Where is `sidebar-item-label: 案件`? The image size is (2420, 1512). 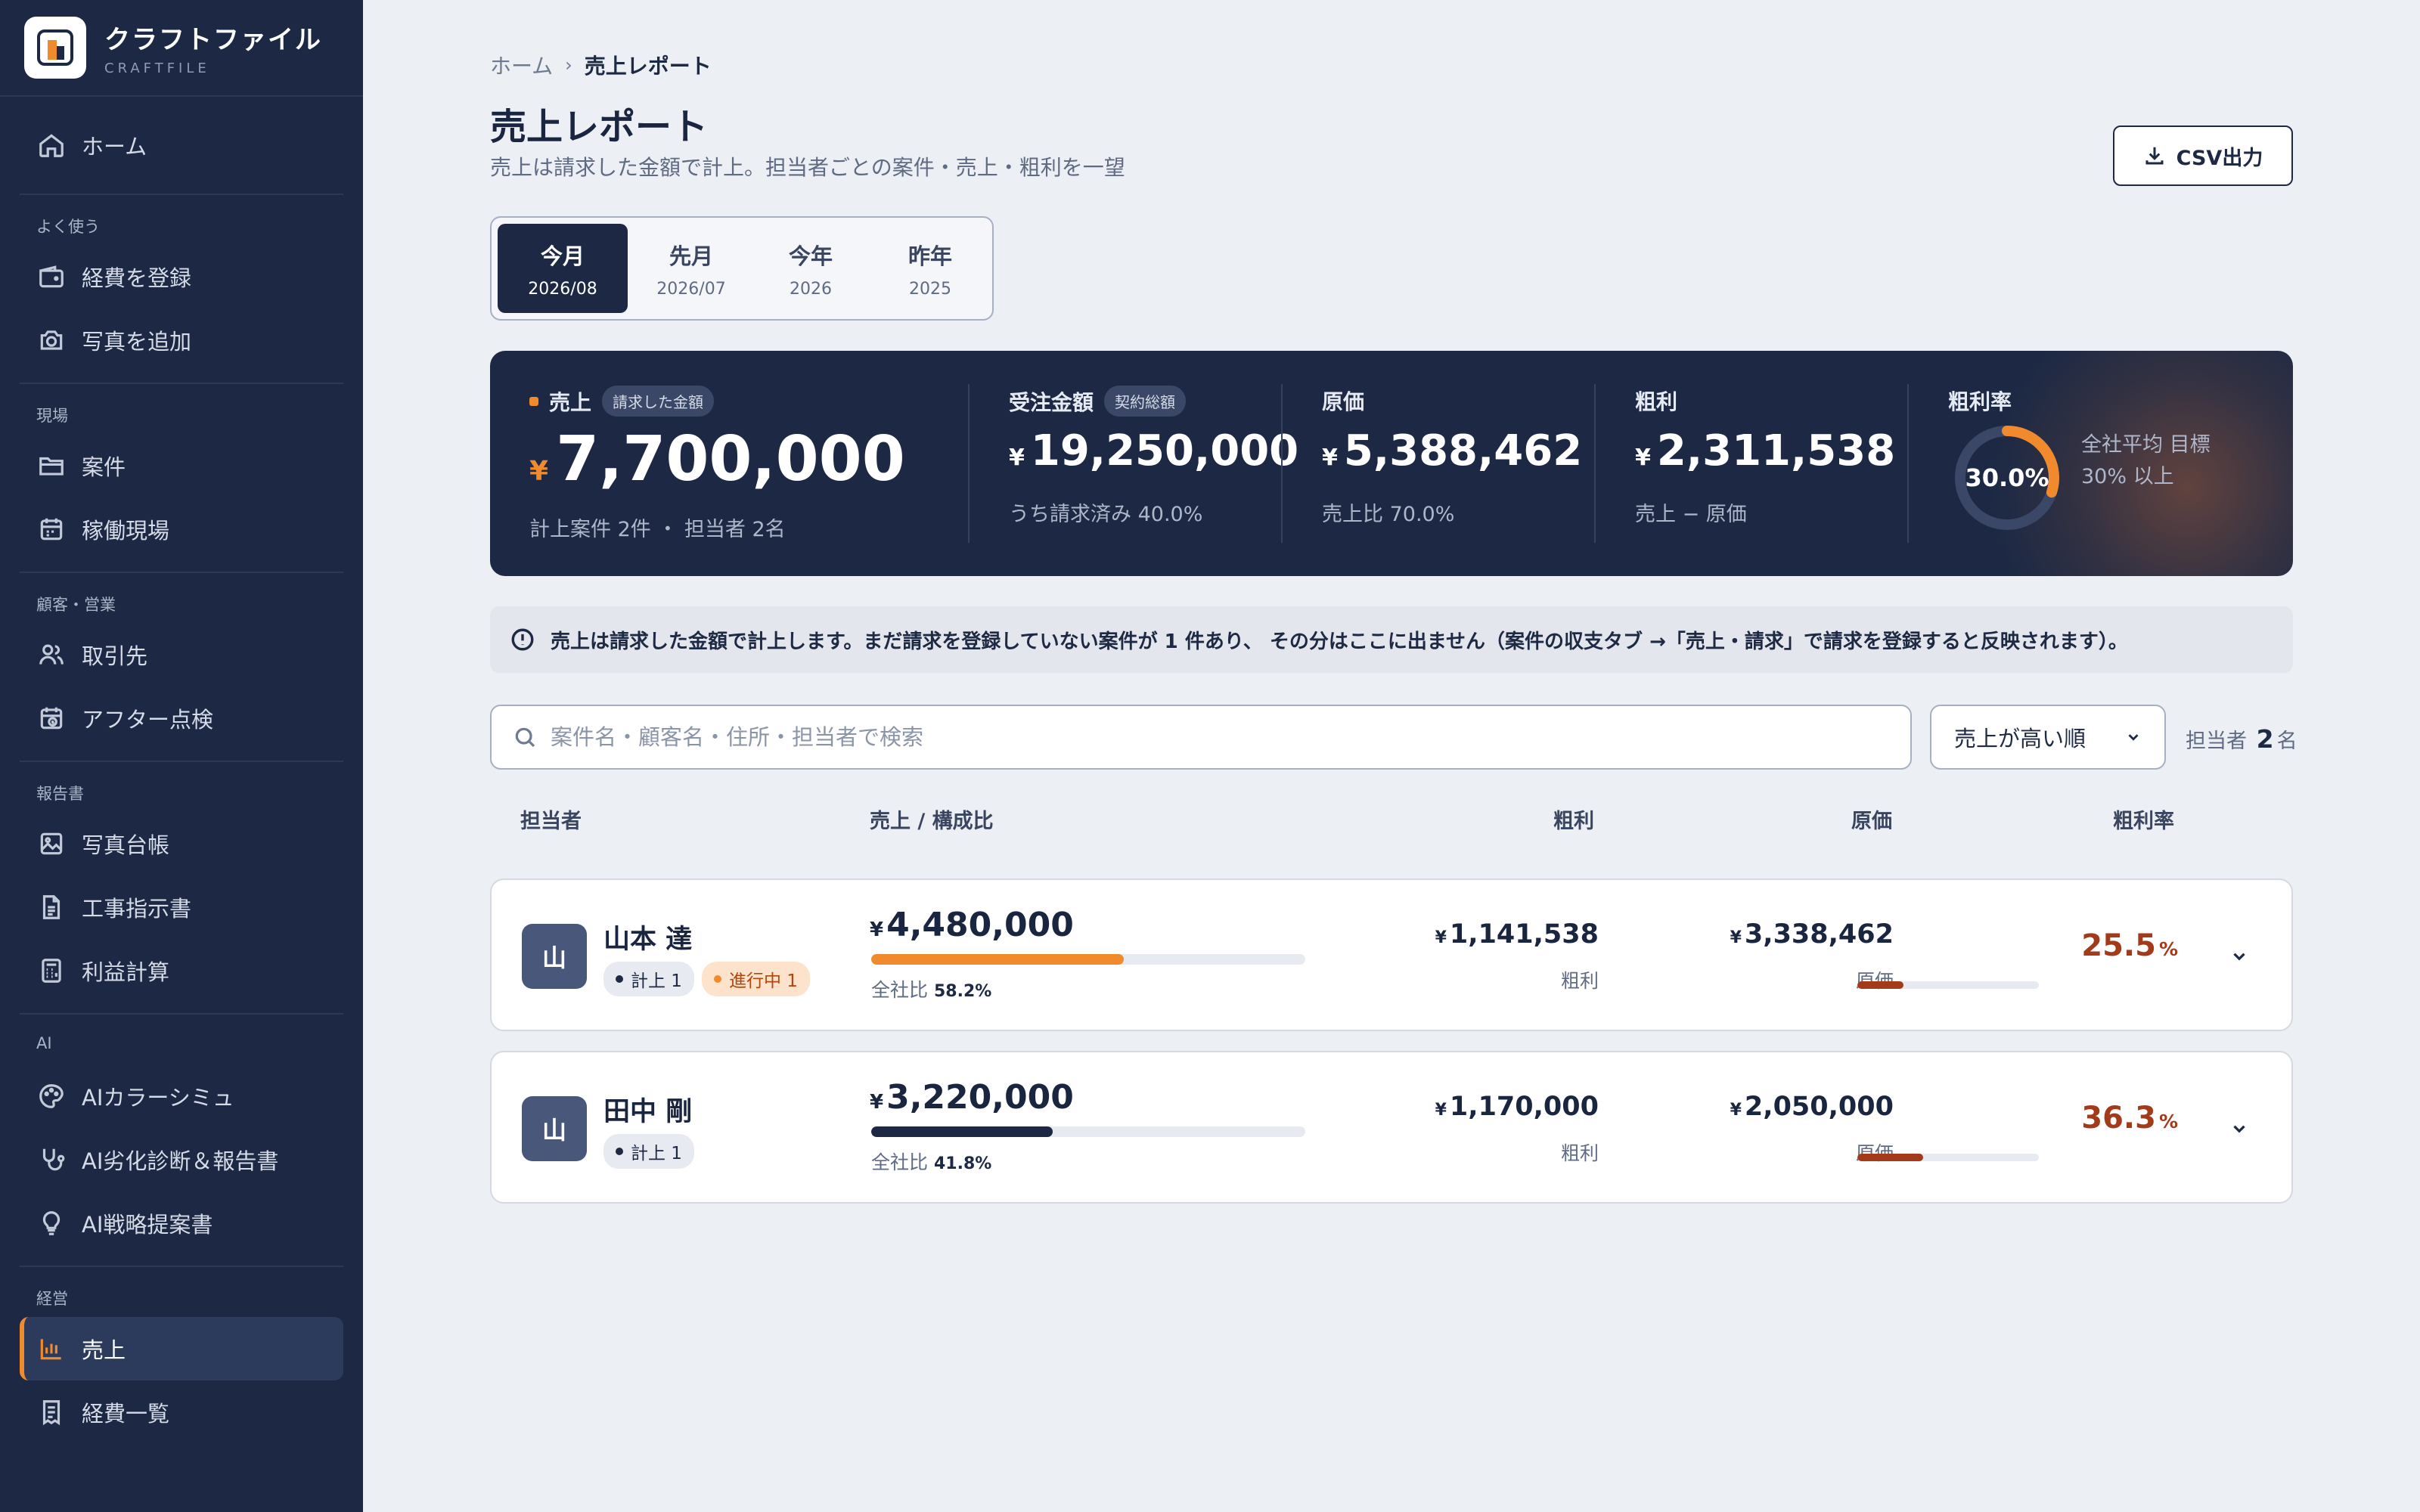 sidebar-item-label: 案件 is located at coordinates (104, 467).